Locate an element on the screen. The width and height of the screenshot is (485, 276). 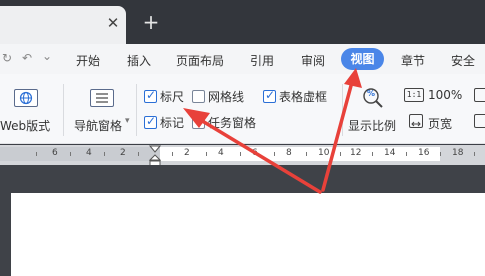
zoom-percent-glyph: % is located at coordinates (371, 93).